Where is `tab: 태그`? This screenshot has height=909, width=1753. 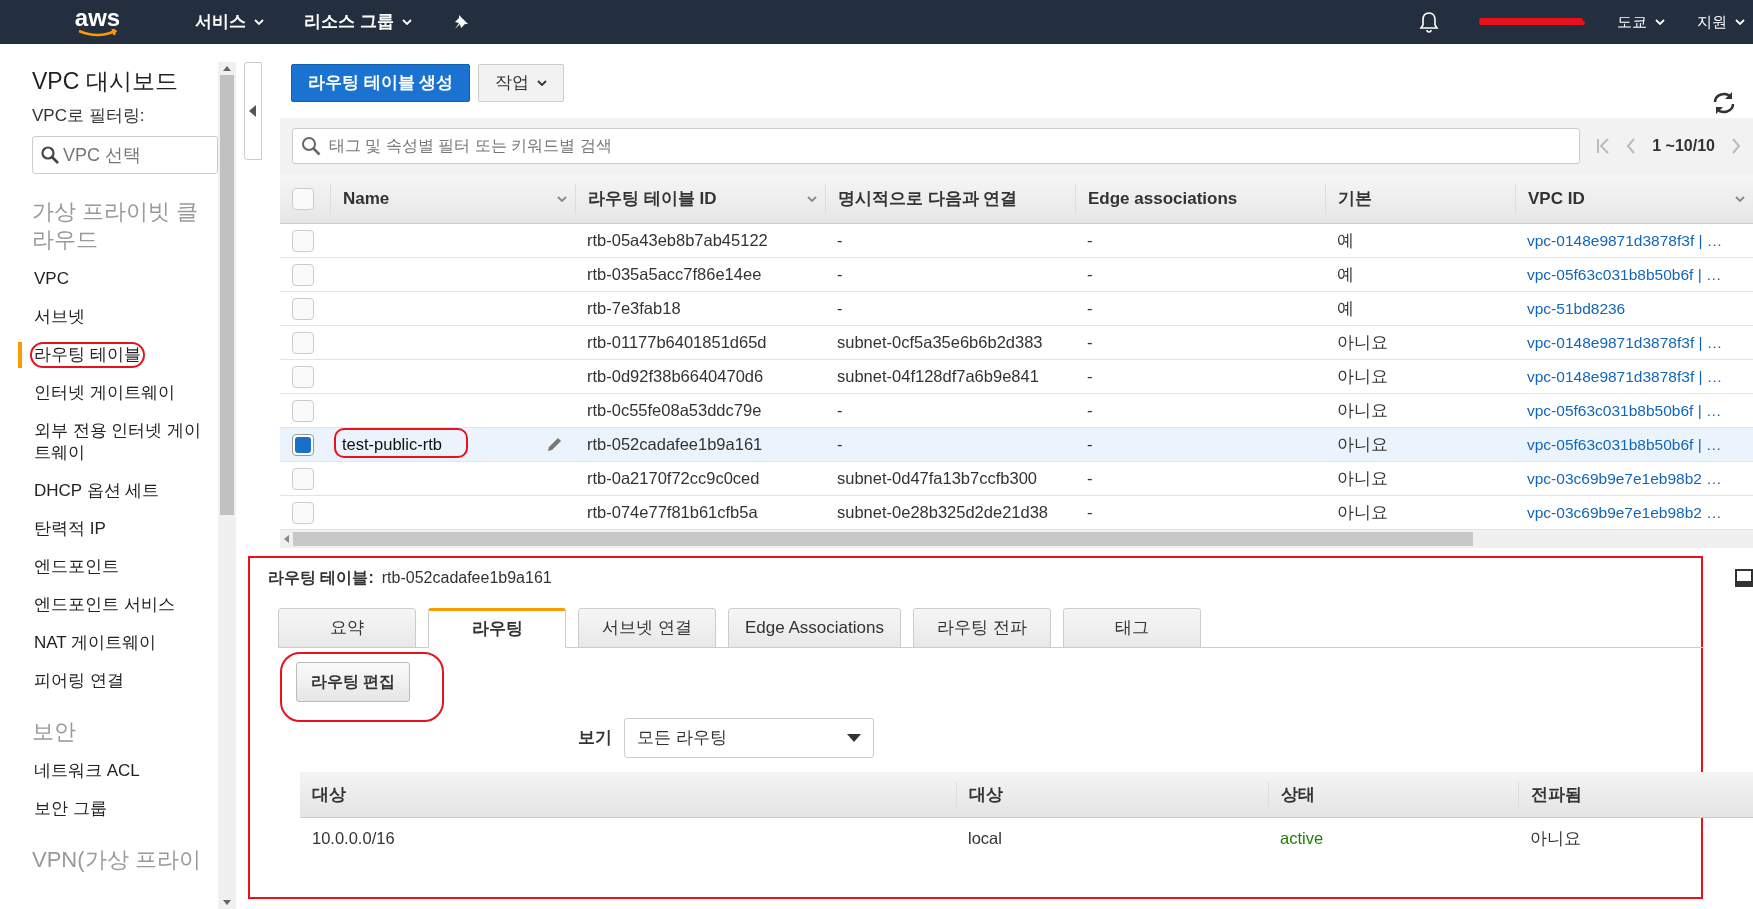 tab: 태그 is located at coordinates (1131, 628).